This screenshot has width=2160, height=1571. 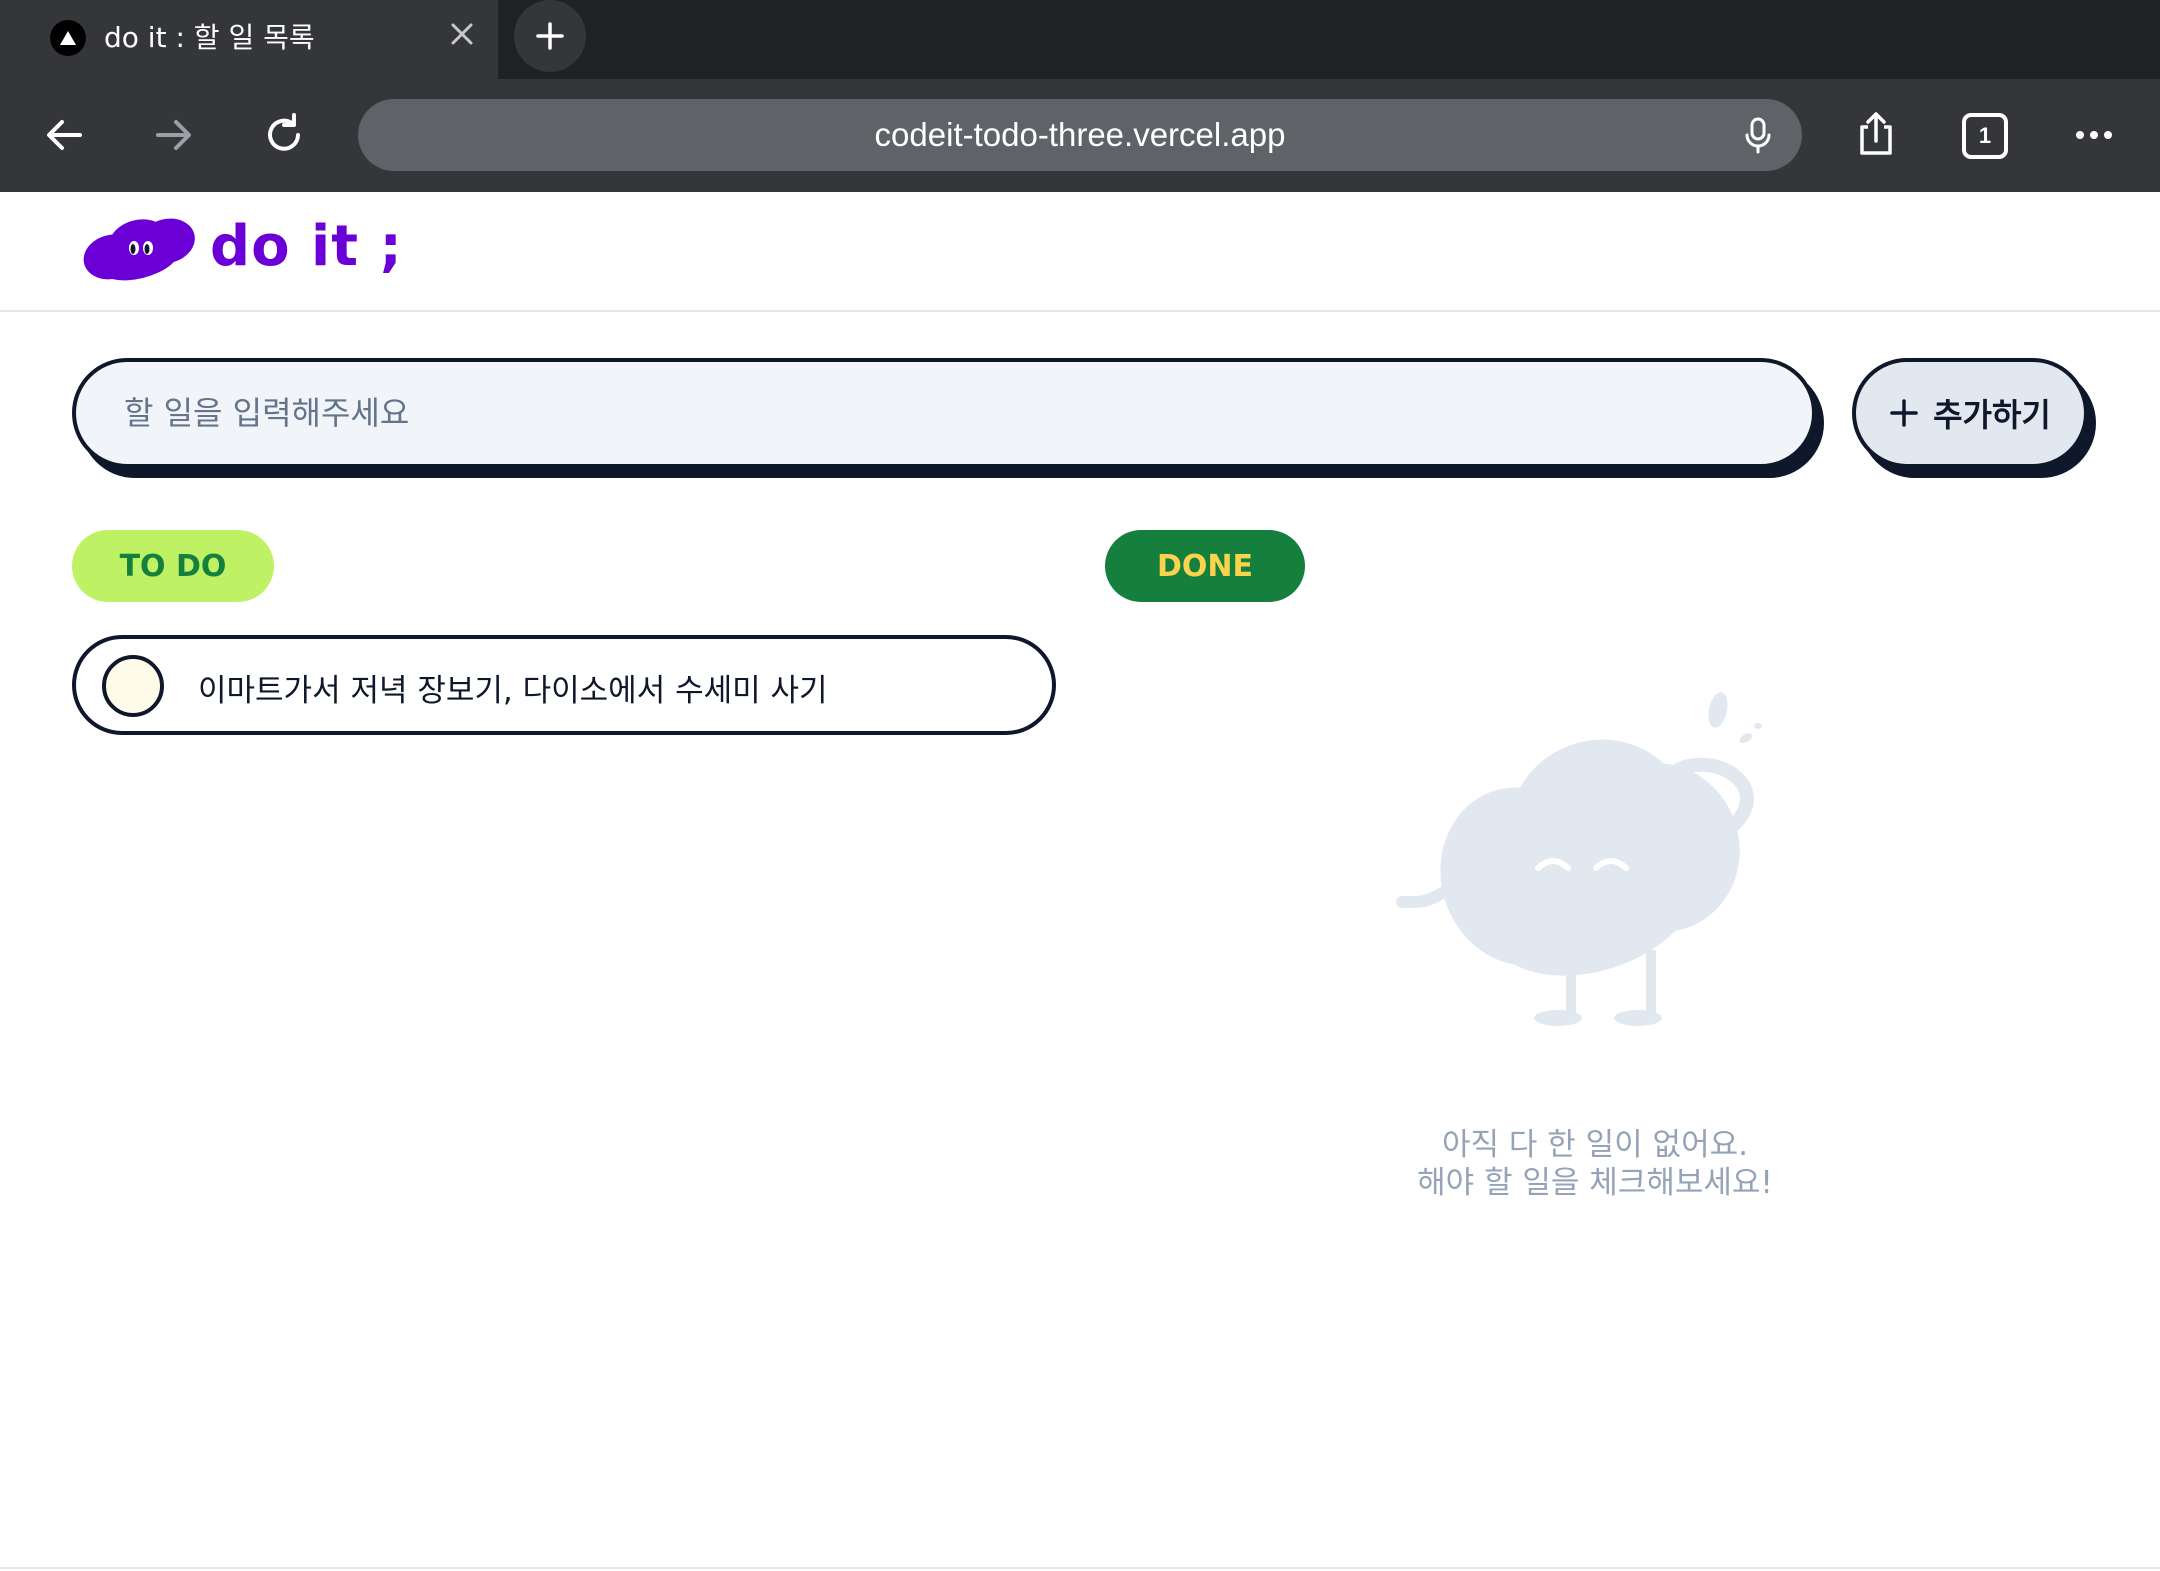 I want to click on reload-icon, so click(x=284, y=135).